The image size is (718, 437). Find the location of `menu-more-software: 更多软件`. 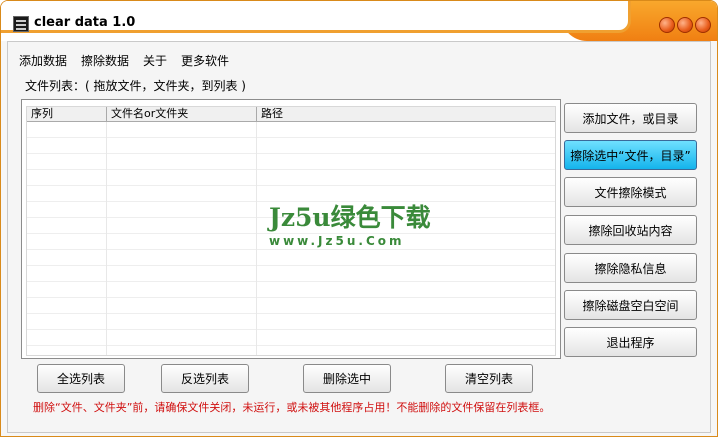

menu-more-software: 更多软件 is located at coordinates (205, 60).